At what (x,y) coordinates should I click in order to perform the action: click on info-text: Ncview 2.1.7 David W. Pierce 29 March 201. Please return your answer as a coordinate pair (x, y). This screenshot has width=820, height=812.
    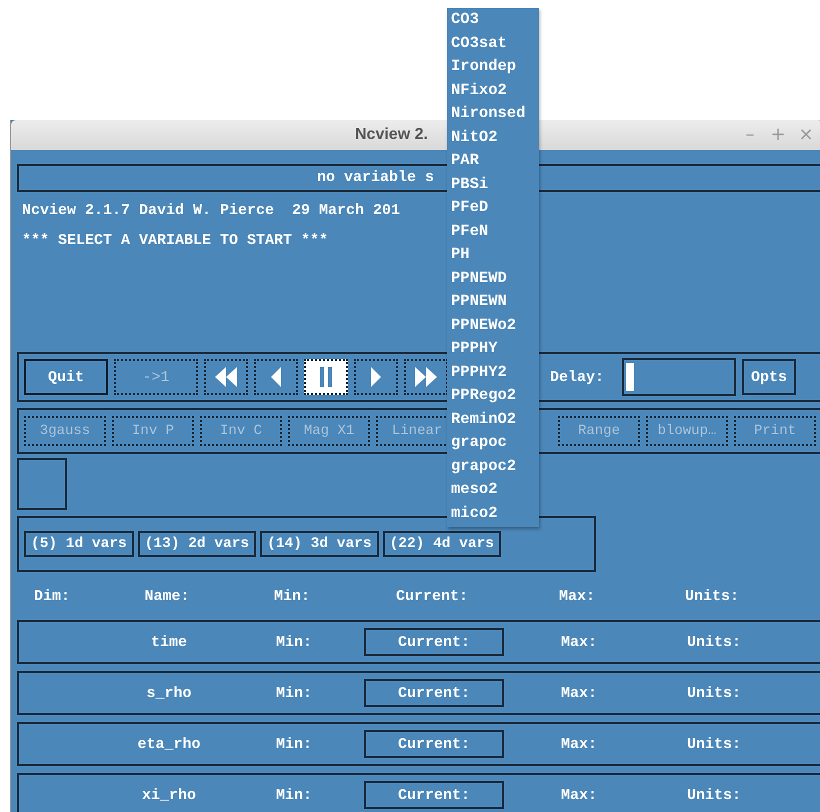
    Looking at the image, I should click on (210, 211).